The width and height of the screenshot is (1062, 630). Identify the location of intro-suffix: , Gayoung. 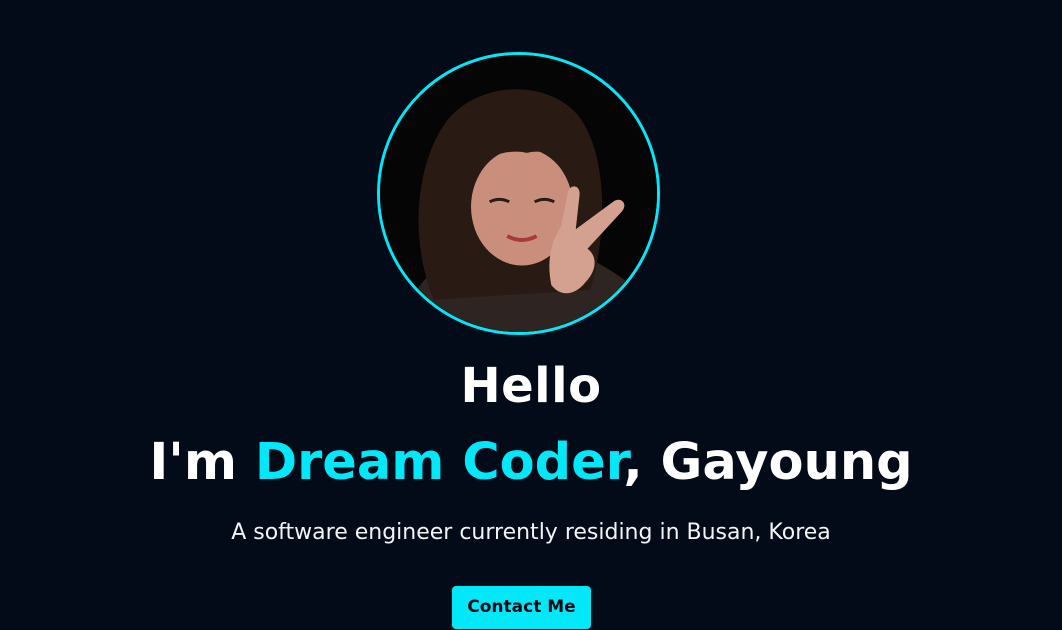
(768, 462).